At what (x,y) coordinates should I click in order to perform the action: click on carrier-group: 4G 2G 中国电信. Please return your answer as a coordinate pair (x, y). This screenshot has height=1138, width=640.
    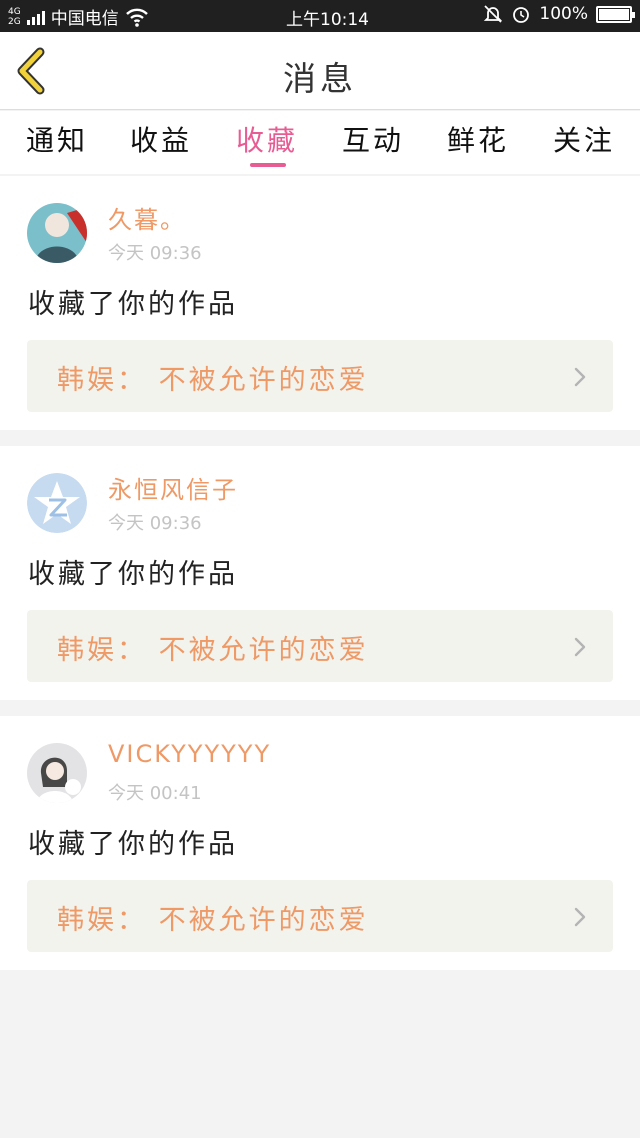
    Looking at the image, I should click on (78, 16).